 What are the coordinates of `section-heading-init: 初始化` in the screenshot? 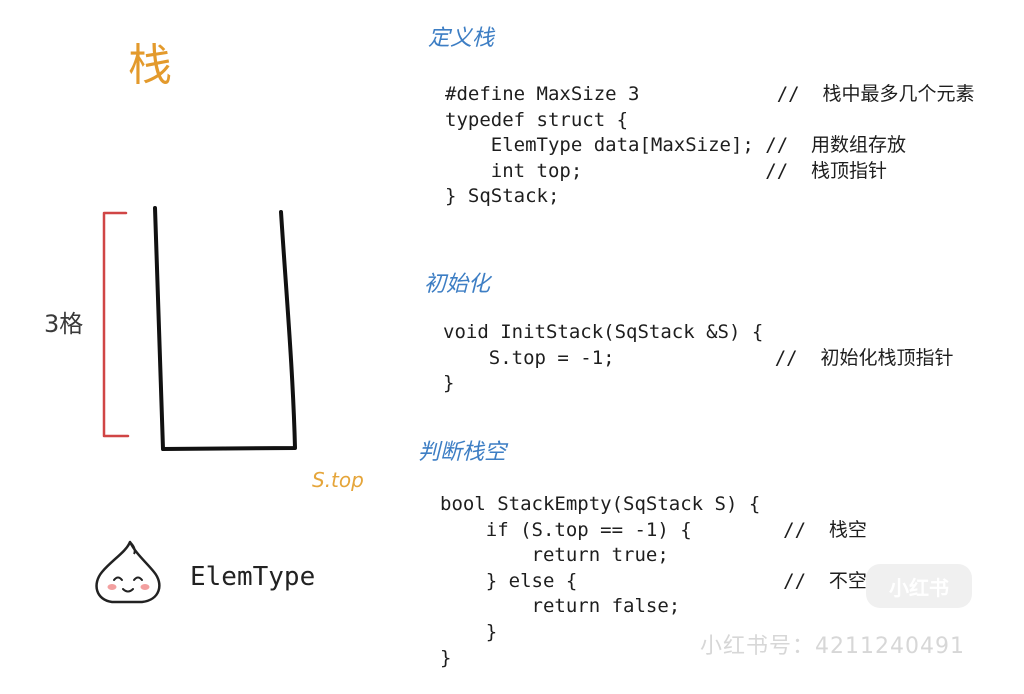 It's located at (457, 284).